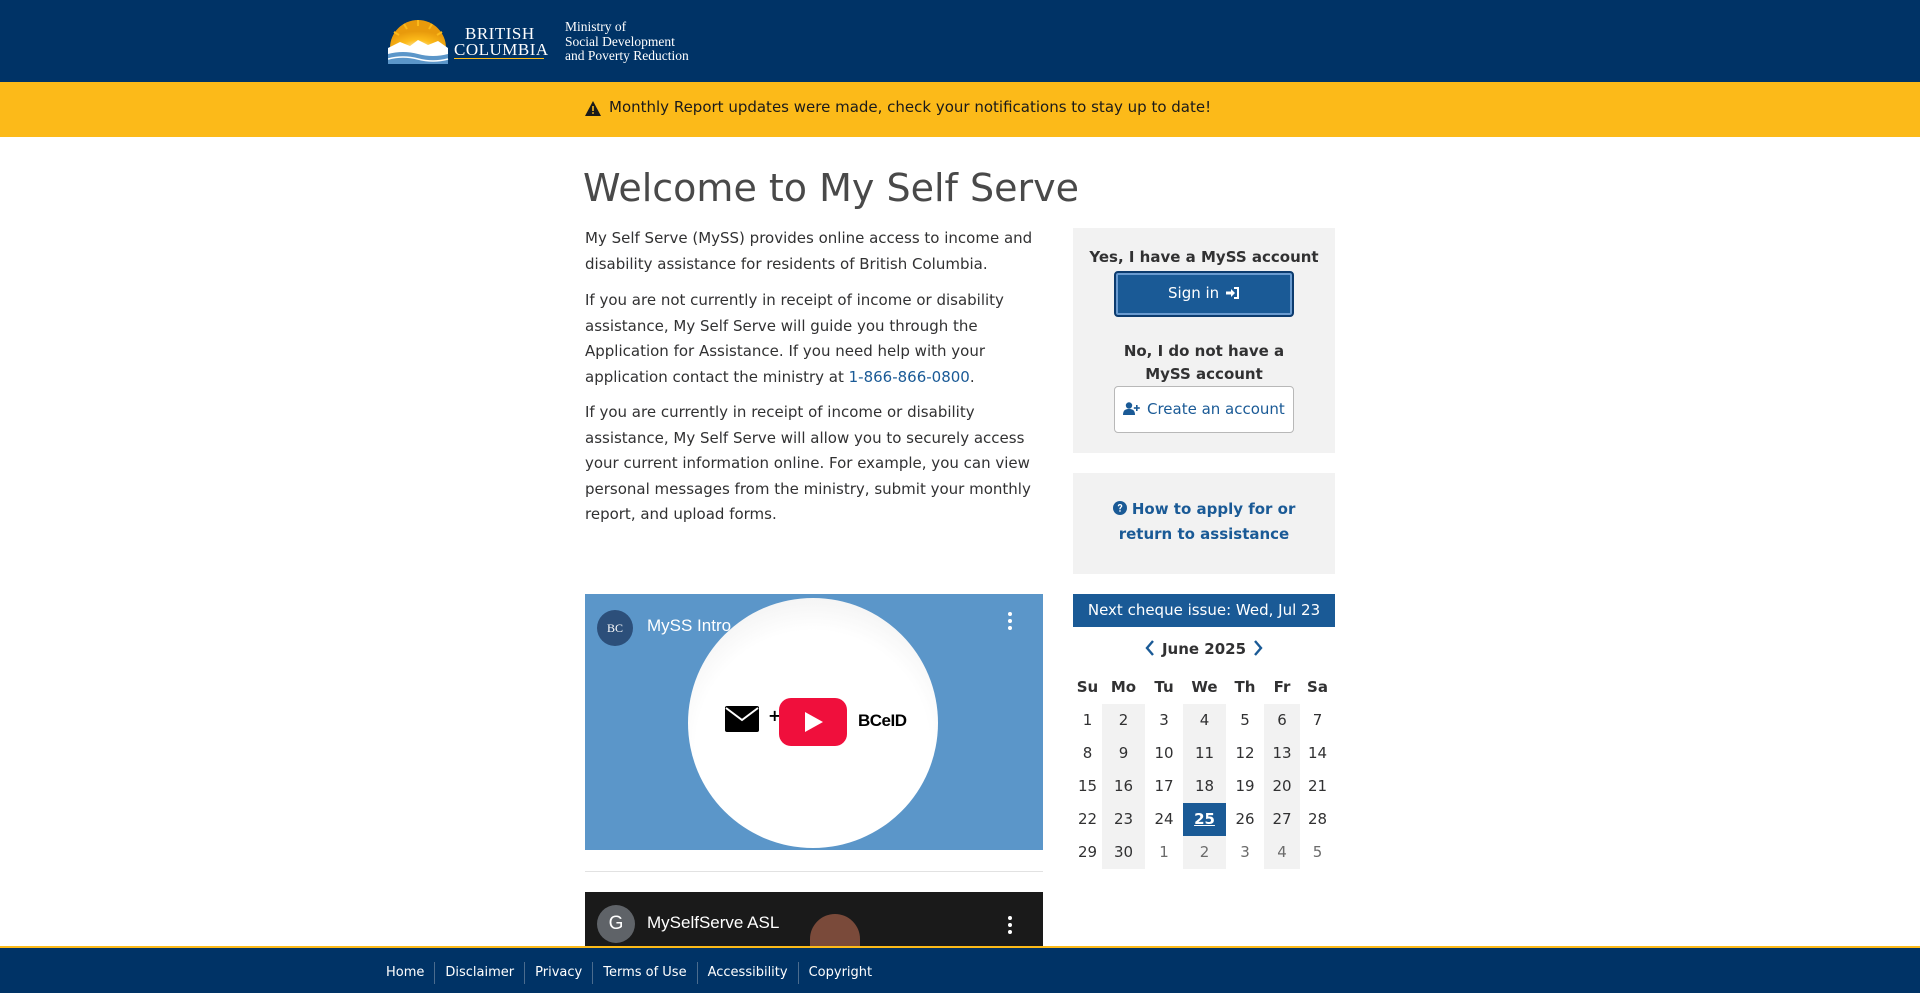 This screenshot has height=993, width=1920. Describe the element at coordinates (499, 58) in the screenshot. I see `logo-underline` at that location.